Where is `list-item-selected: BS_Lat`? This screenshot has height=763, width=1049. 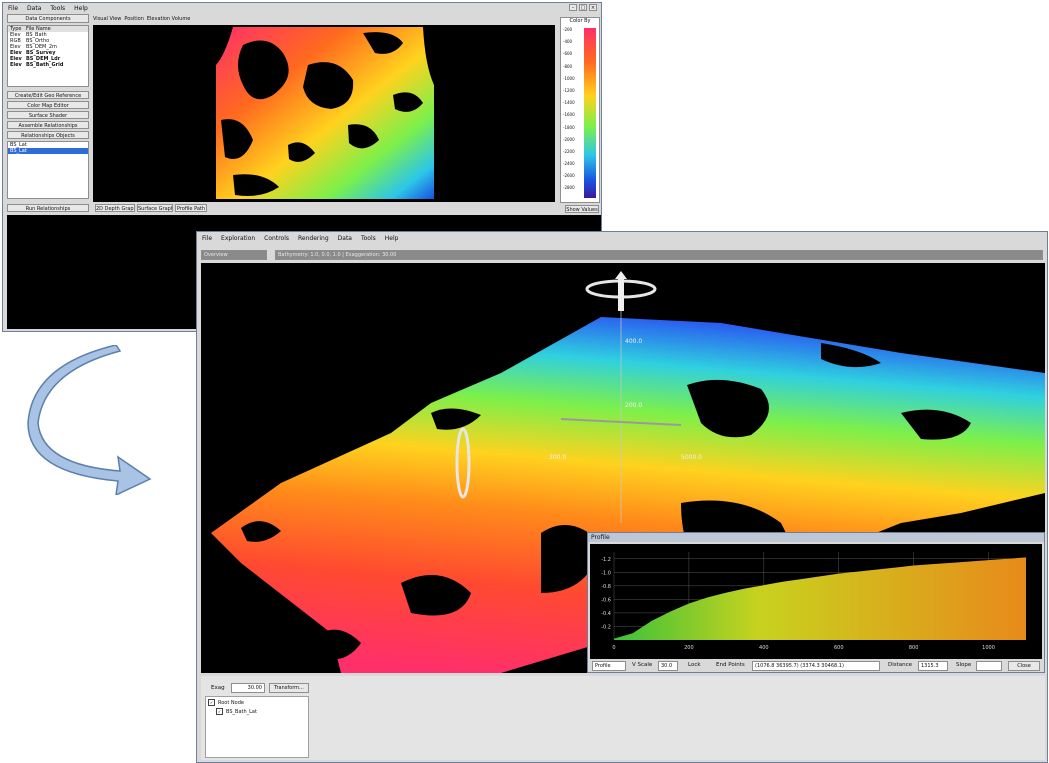 list-item-selected: BS_Lat is located at coordinates (48, 151).